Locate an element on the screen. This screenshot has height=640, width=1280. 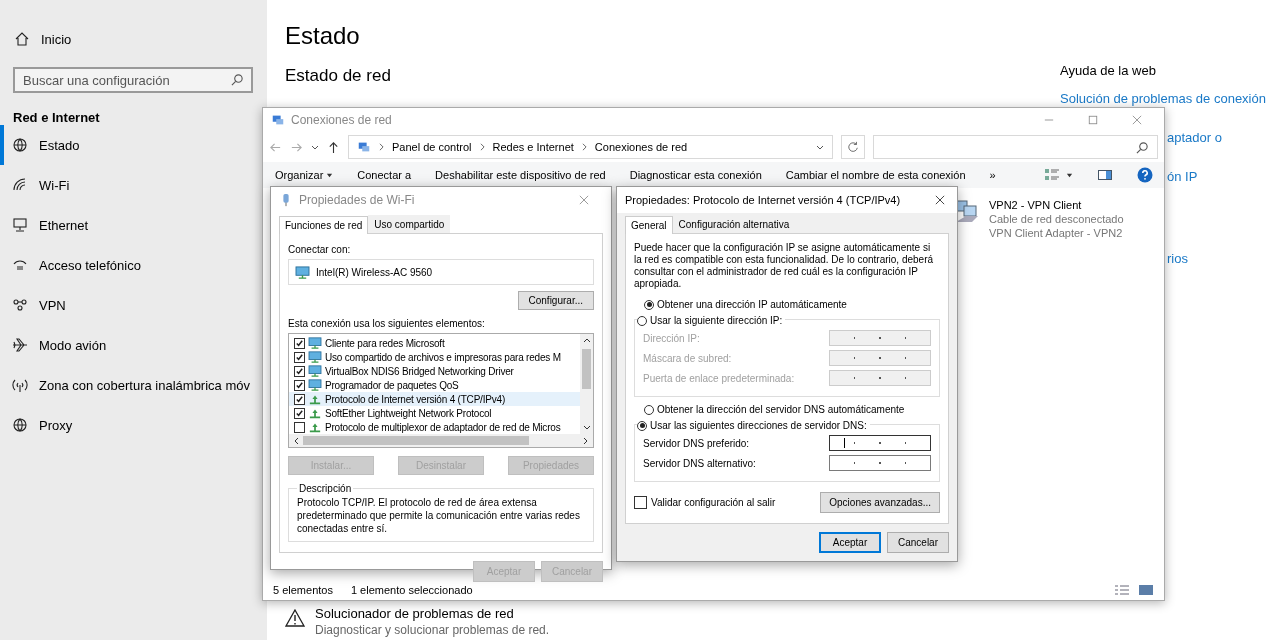
list-item: SoftEther Lightweight Network Protocol is located at coordinates (434, 413).